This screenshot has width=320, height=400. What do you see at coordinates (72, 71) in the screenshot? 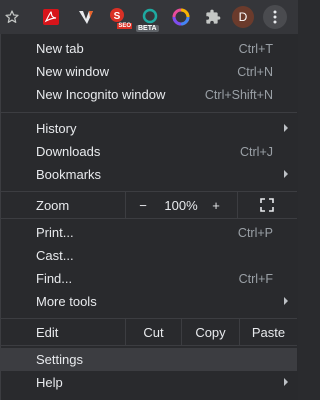
I see `menu-item-label: New window` at bounding box center [72, 71].